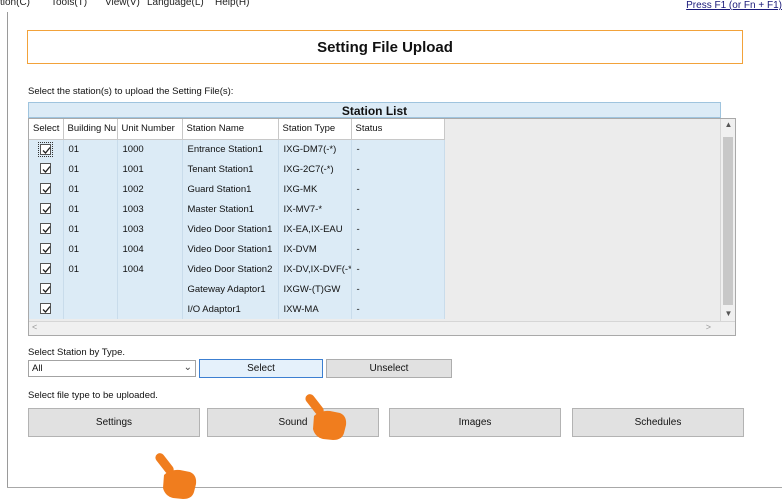  I want to click on menu-item-language: Language(L), so click(175, 4).